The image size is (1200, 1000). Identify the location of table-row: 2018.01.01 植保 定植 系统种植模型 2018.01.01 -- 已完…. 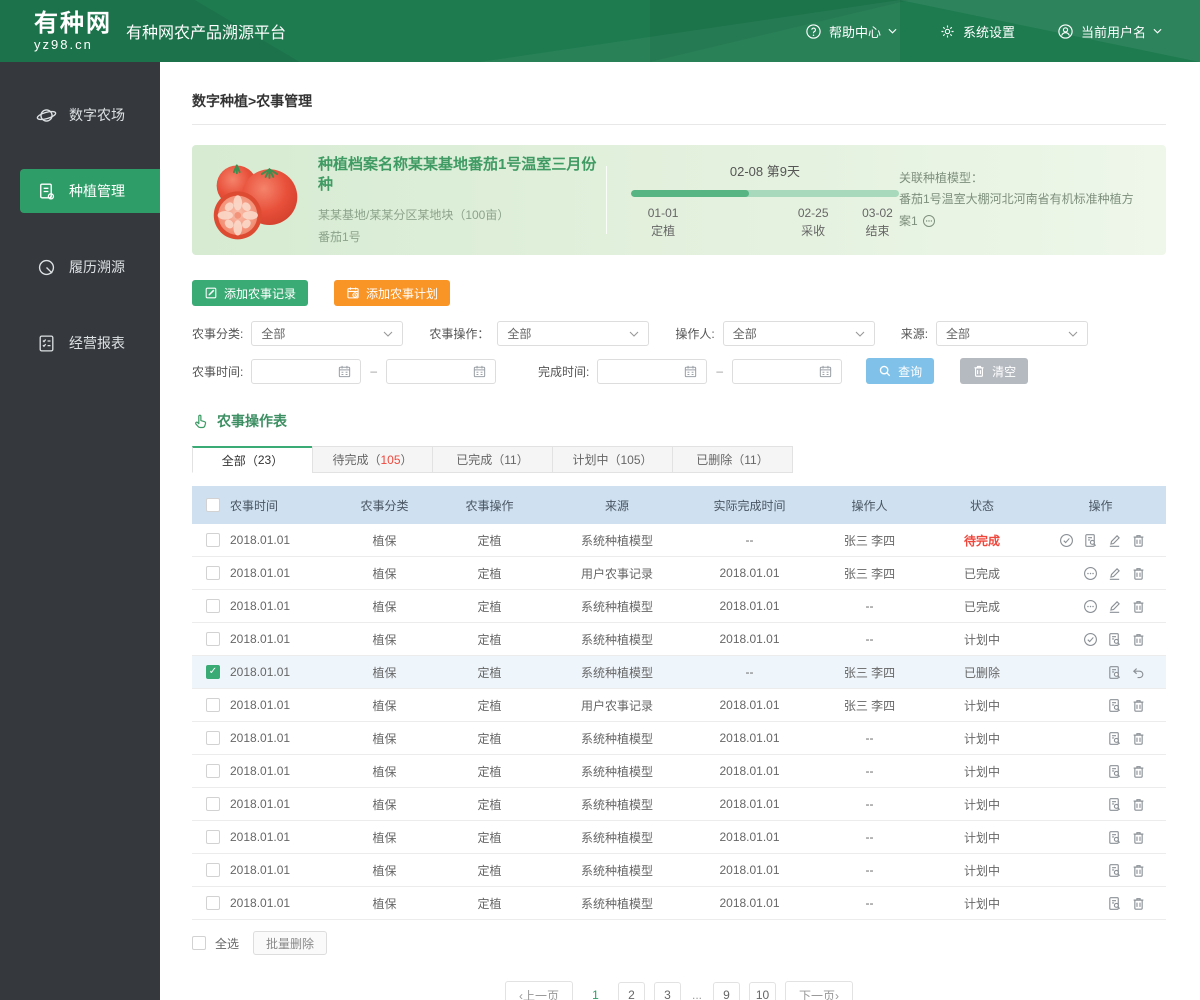
(679, 606).